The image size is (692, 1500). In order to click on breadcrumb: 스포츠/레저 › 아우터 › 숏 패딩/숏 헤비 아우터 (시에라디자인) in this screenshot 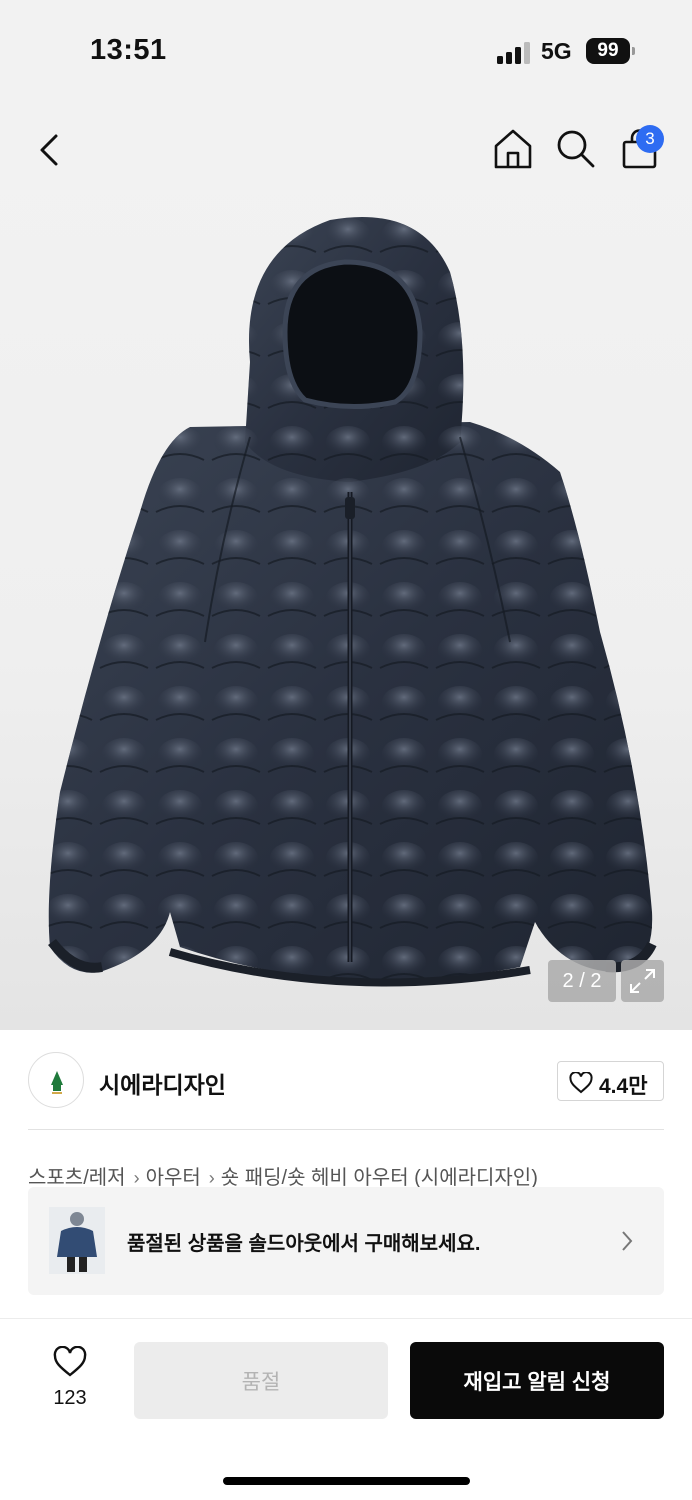, I will do `click(283, 1175)`.